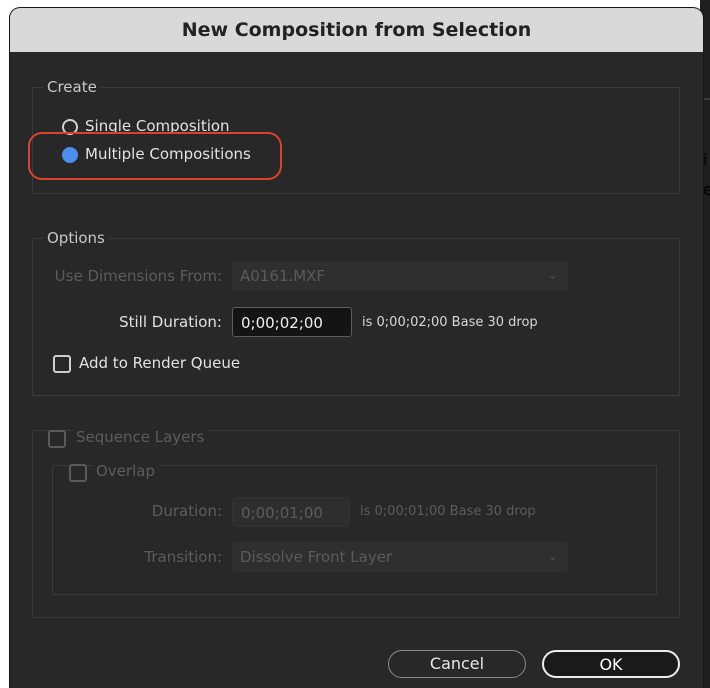 This screenshot has height=688, width=710. I want to click on sequence-layers-label: Sequence Layers, so click(140, 437).